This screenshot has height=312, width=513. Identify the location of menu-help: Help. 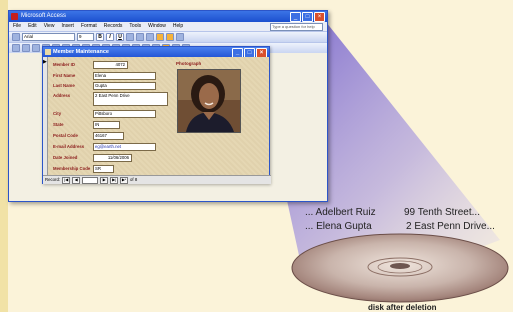
(178, 26).